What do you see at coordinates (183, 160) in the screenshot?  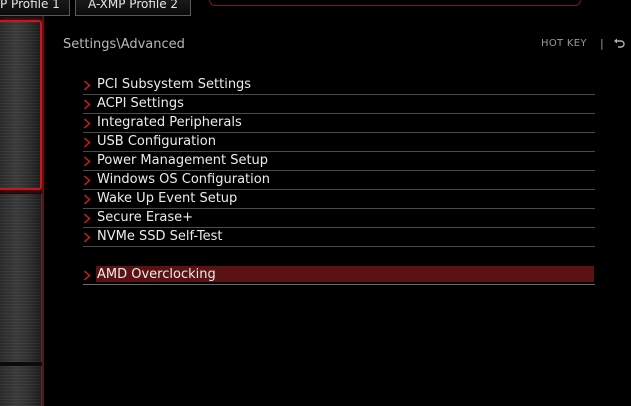 I see `menu-item-label: Power Management Setup` at bounding box center [183, 160].